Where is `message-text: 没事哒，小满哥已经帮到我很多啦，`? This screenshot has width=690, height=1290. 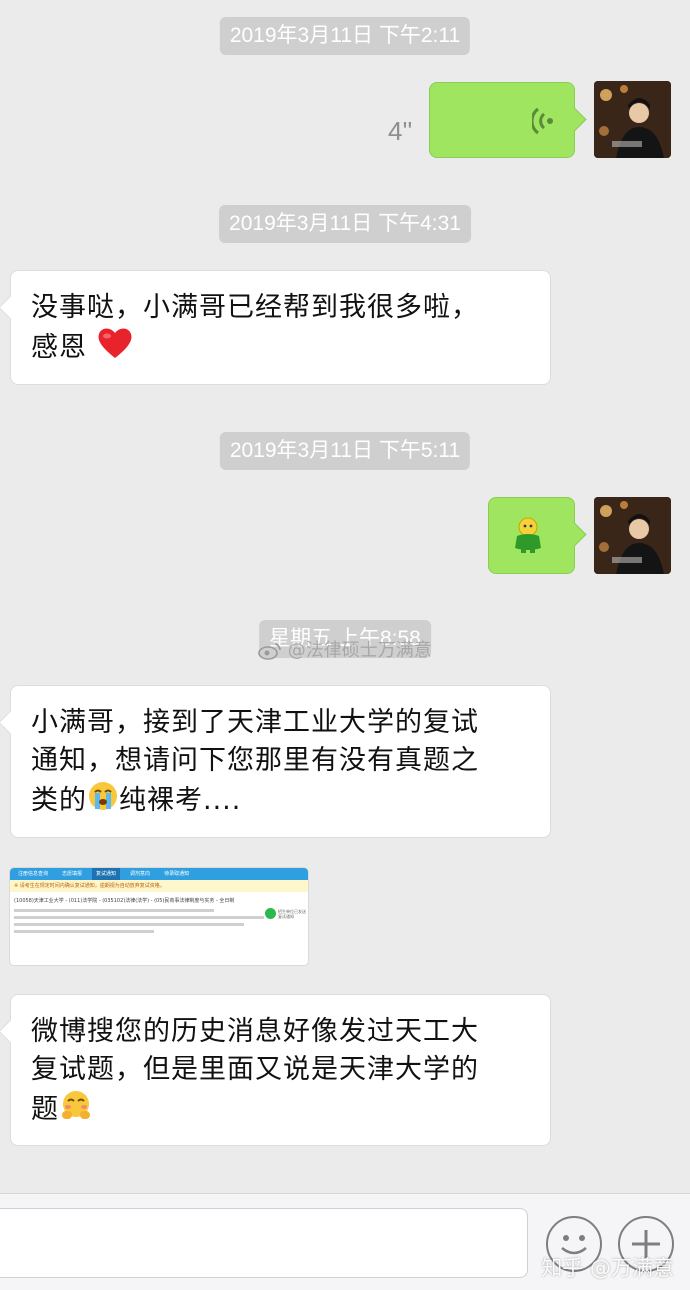
message-text: 没事哒，小满哥已经帮到我很多啦， is located at coordinates (255, 307).